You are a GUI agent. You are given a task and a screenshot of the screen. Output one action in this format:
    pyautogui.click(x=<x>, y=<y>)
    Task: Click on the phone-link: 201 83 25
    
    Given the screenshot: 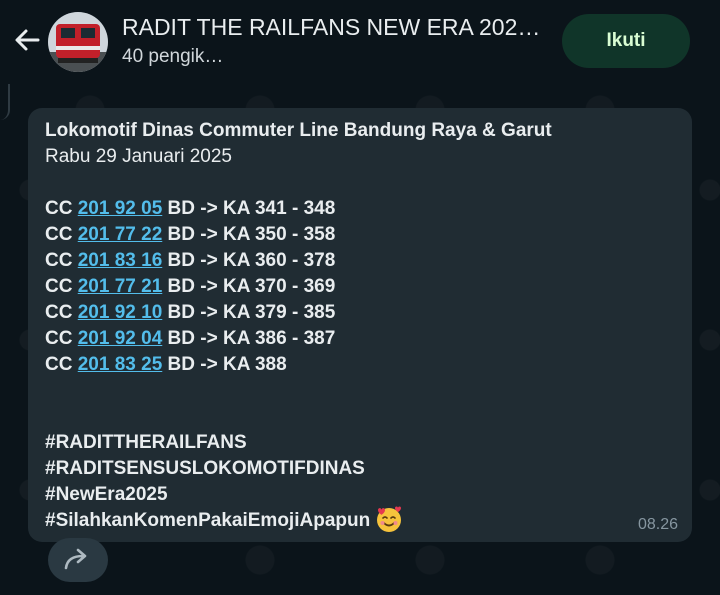 What is the action you would take?
    pyautogui.click(x=120, y=364)
    